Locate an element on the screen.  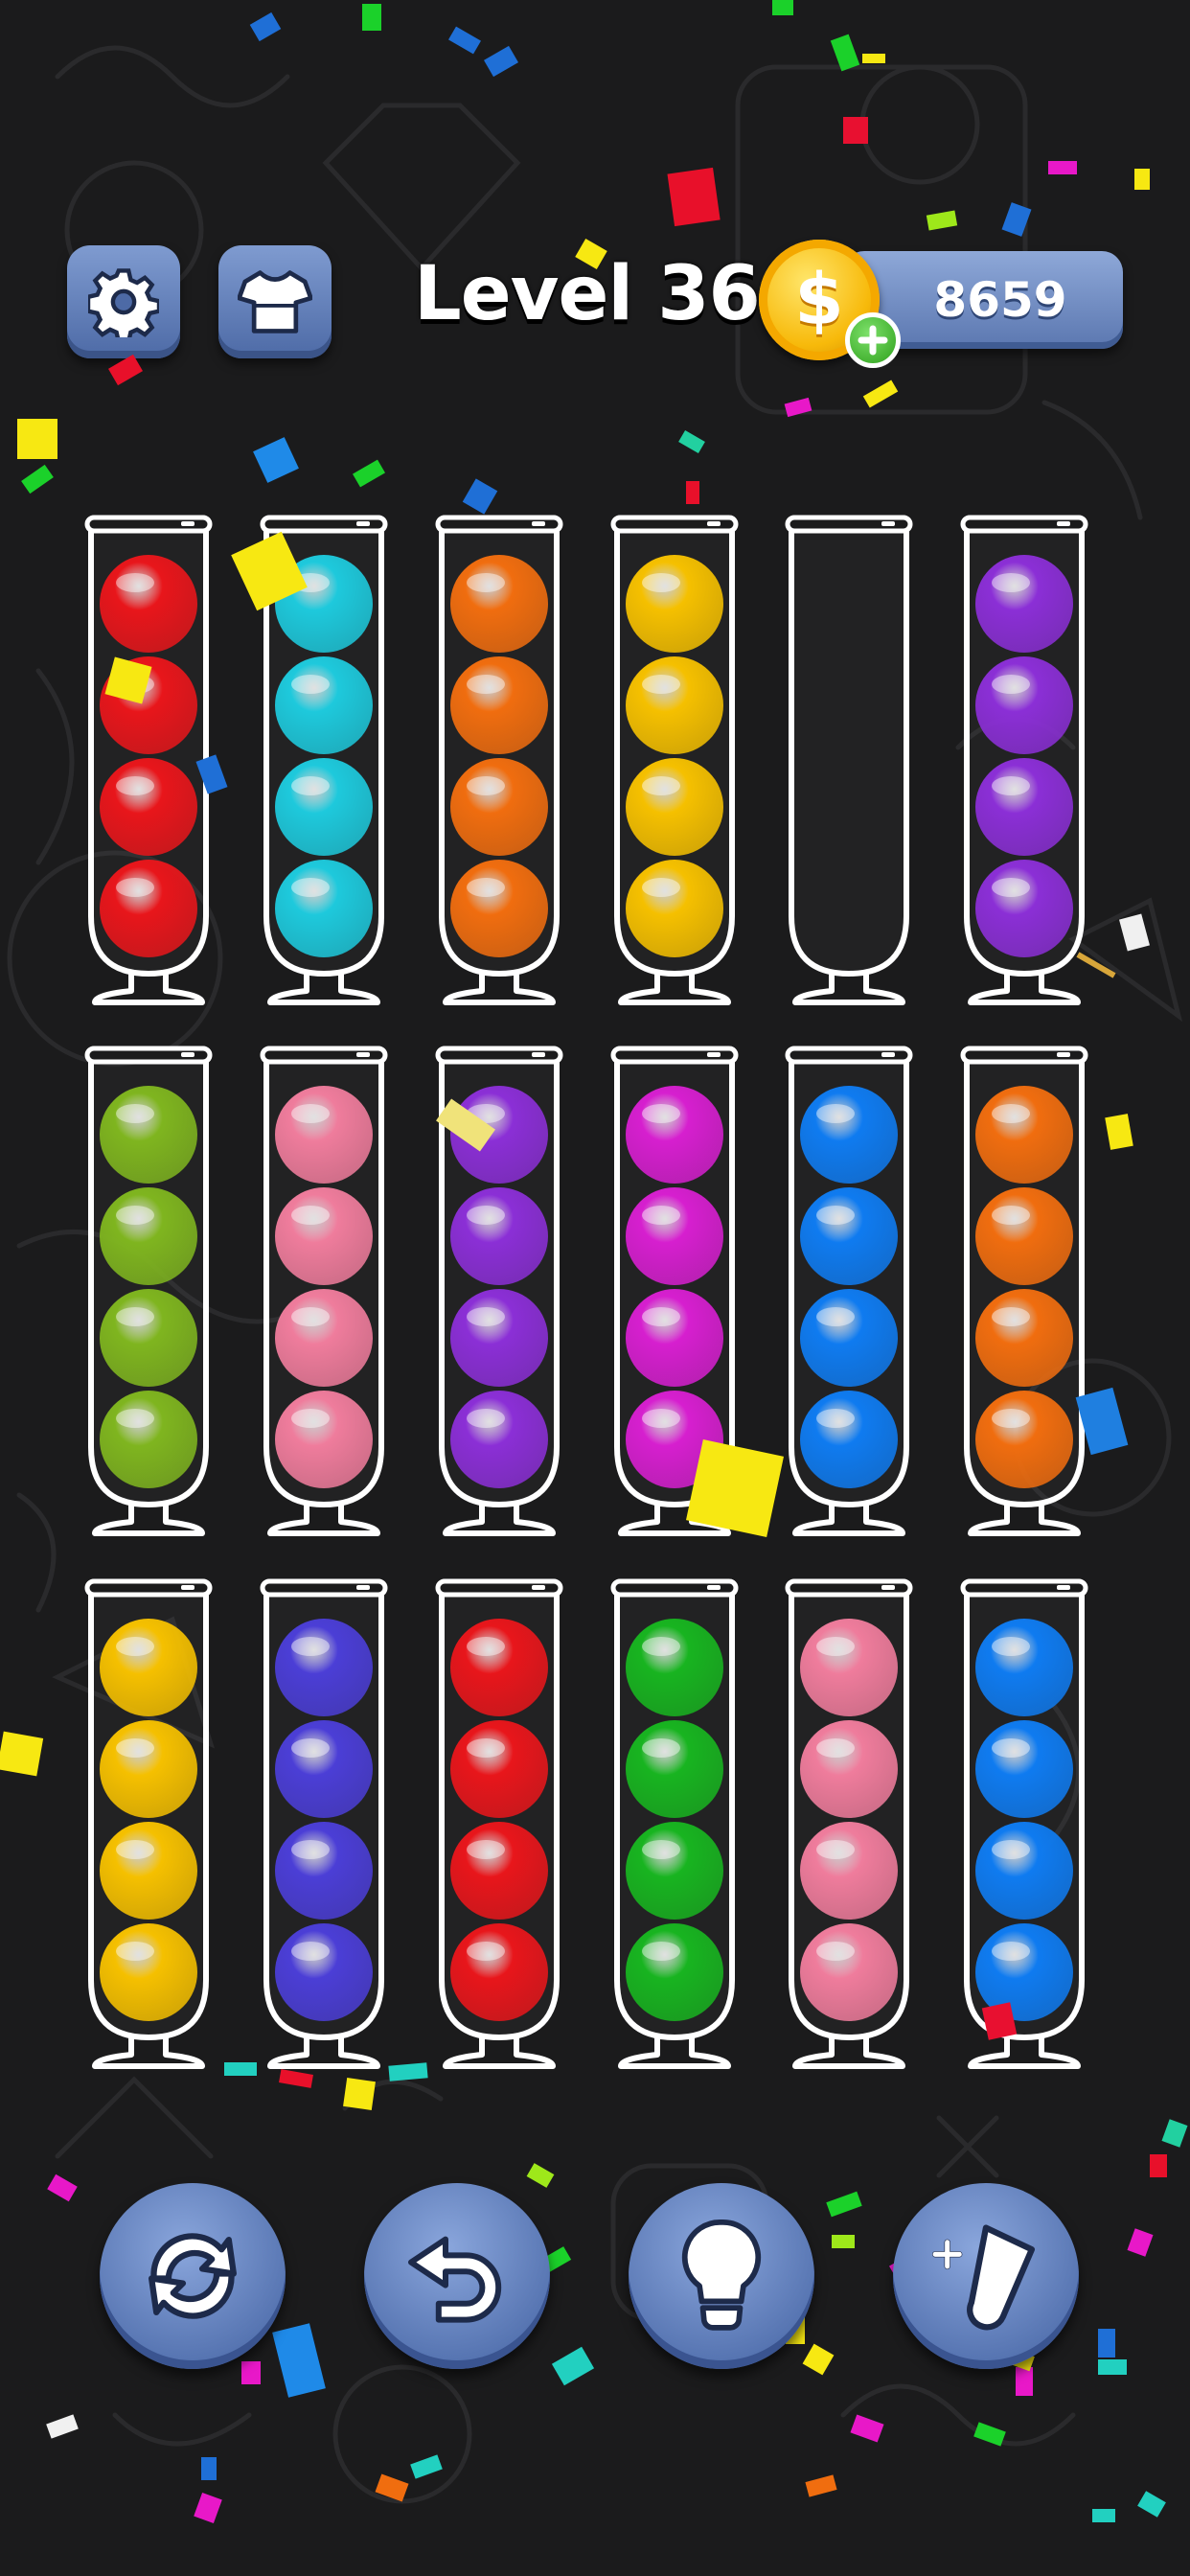
restart-icon is located at coordinates (193, 2276).